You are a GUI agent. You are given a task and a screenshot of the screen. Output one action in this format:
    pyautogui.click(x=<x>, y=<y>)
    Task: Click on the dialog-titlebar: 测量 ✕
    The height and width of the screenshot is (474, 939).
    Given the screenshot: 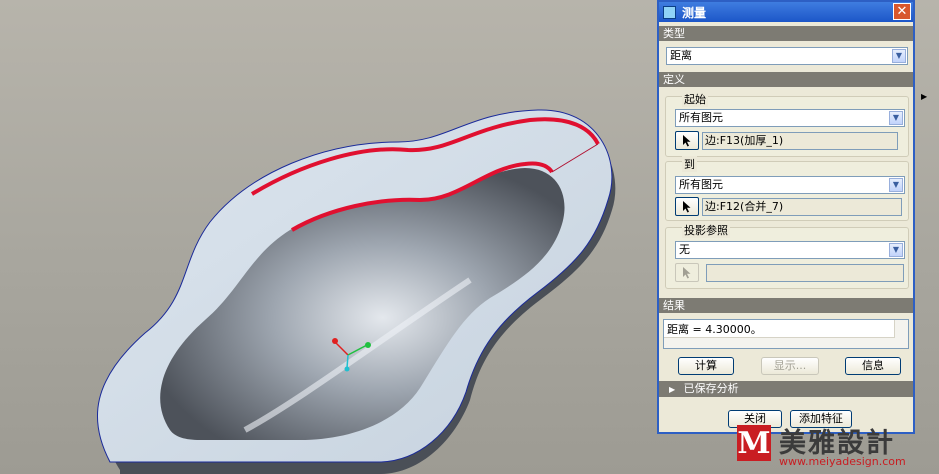 What is the action you would take?
    pyautogui.click(x=786, y=12)
    